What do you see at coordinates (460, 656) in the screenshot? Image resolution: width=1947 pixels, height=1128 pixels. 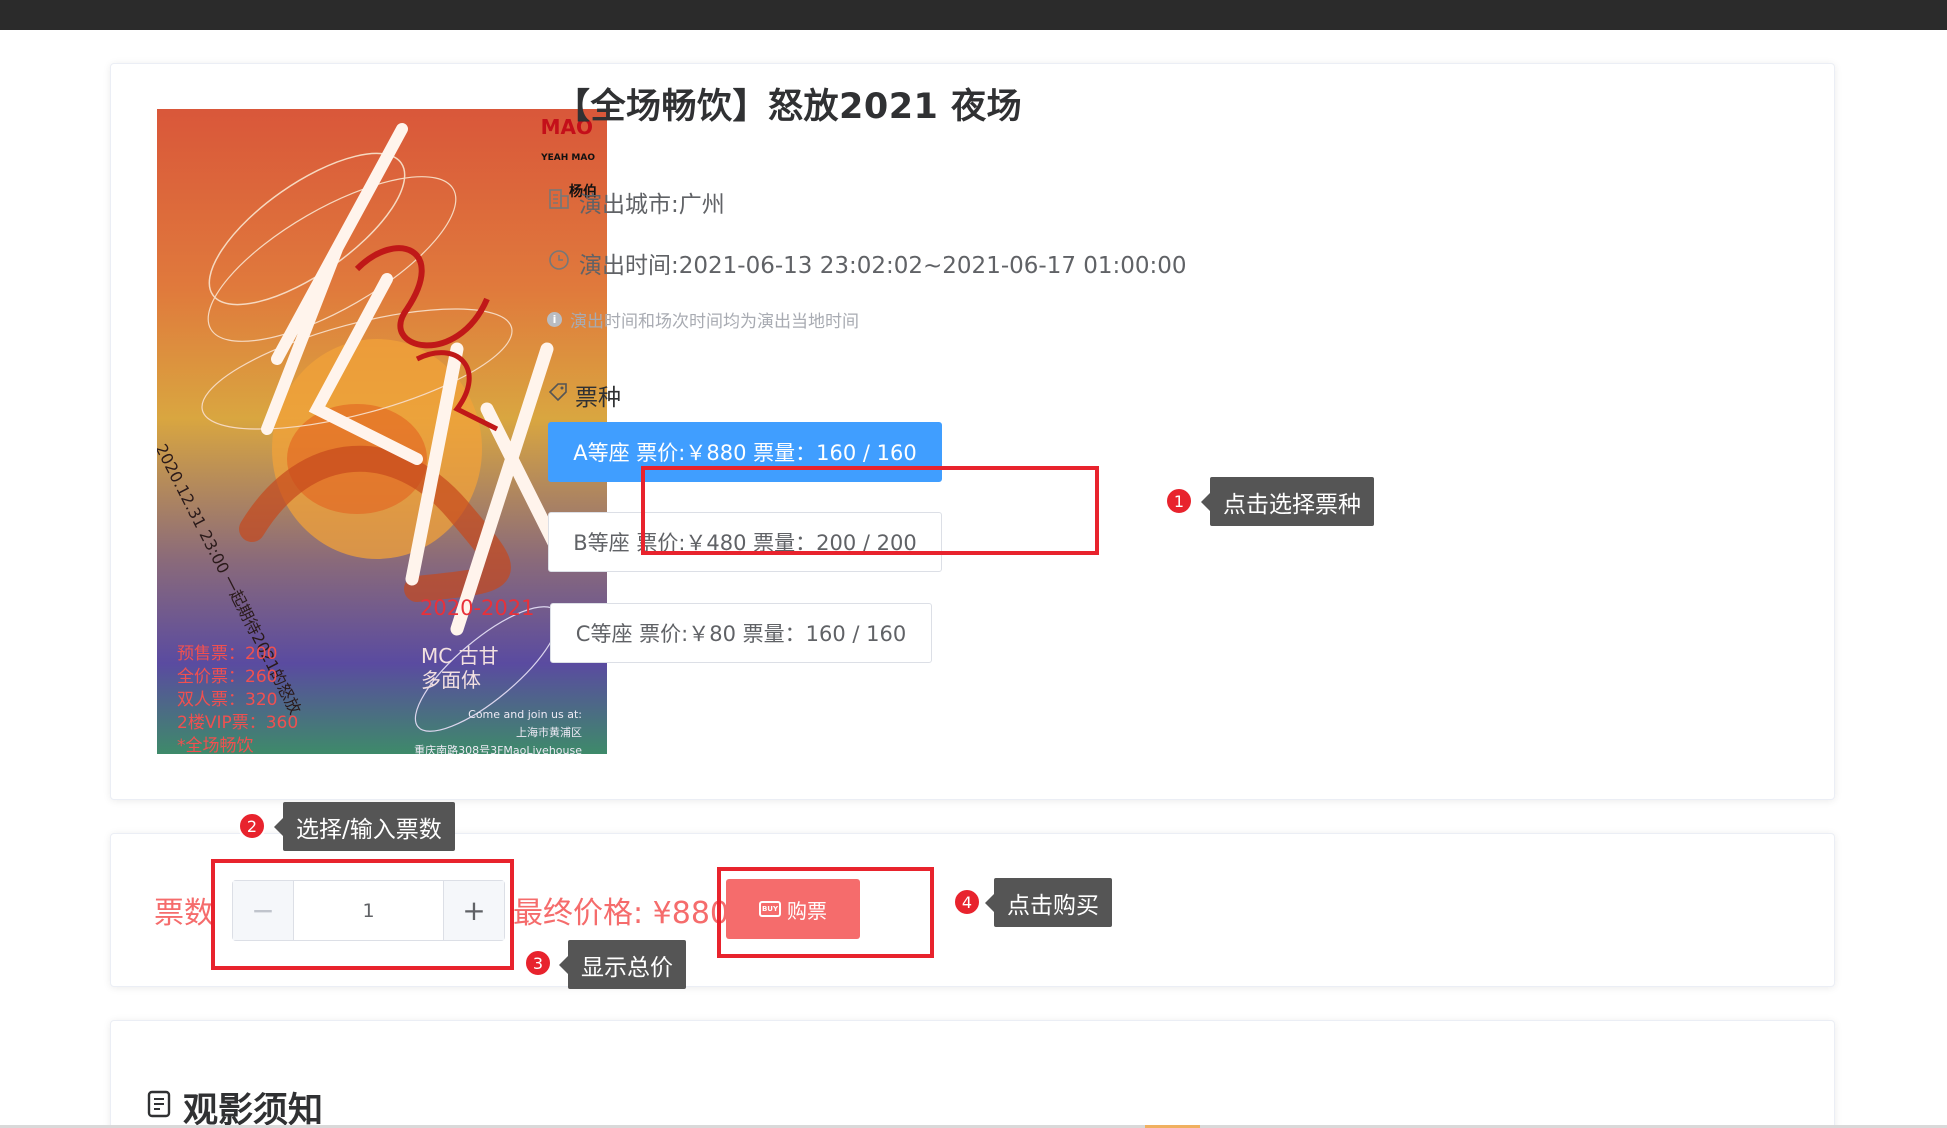 I see `poster-mc-line: MC 古甘` at bounding box center [460, 656].